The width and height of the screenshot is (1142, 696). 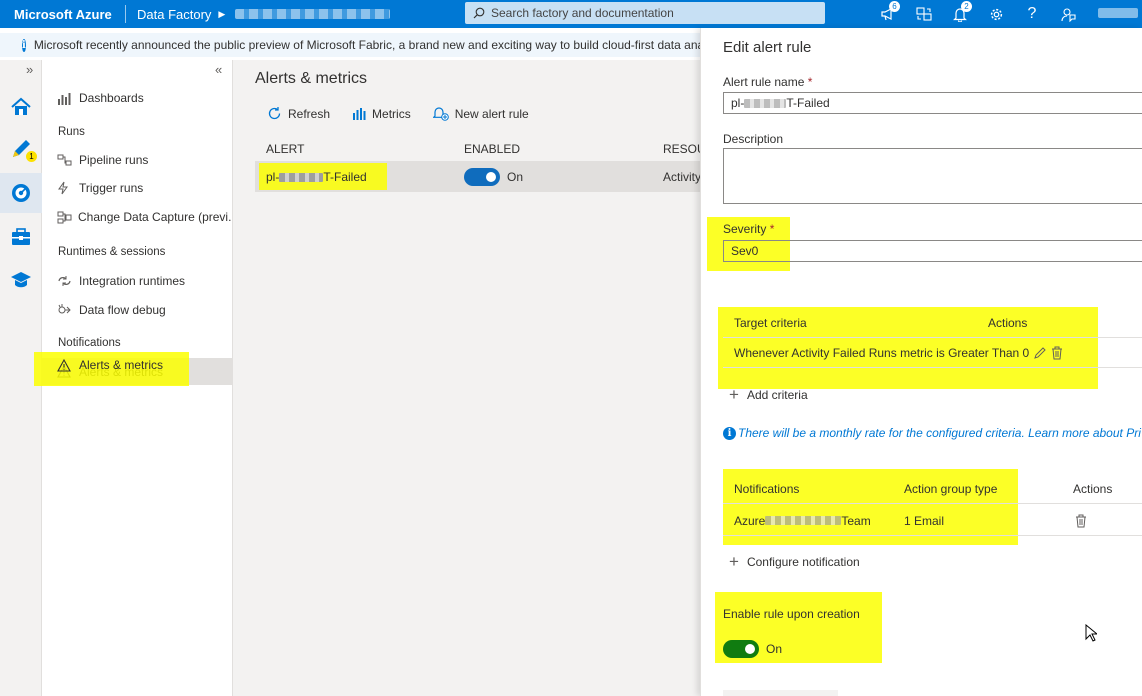 I want to click on refresh-button: Refresh, so click(x=298, y=113).